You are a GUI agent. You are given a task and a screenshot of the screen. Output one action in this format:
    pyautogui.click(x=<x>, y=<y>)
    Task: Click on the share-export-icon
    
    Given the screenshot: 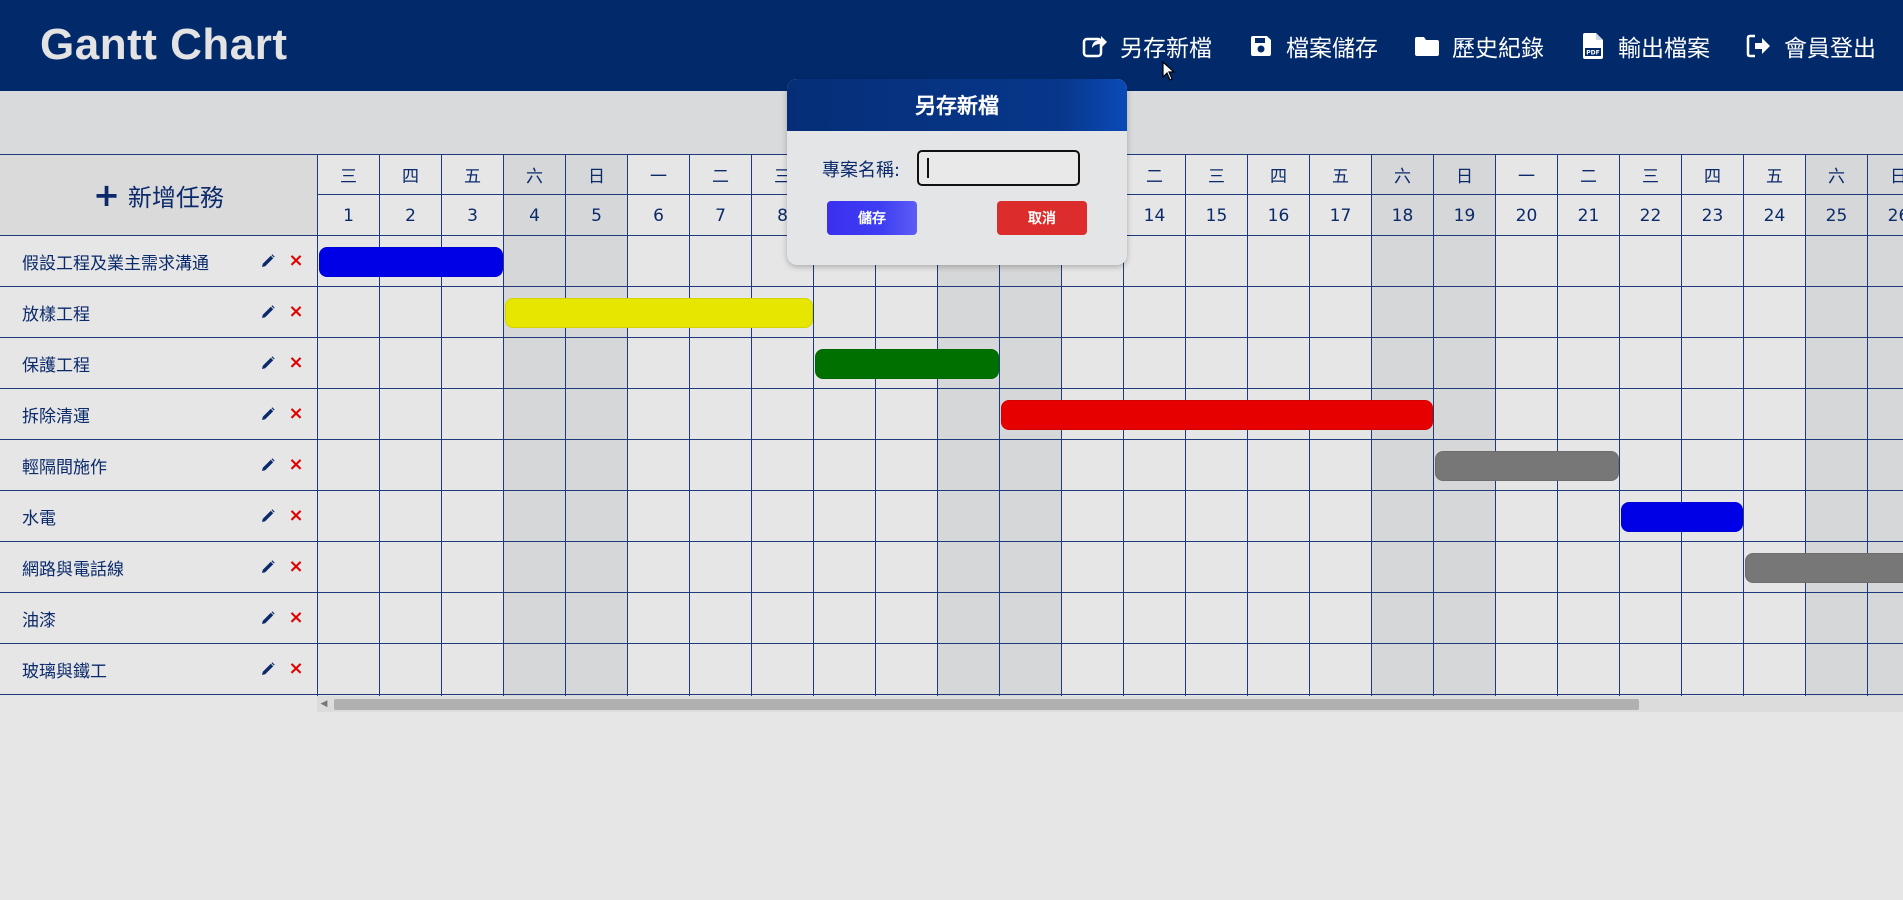 What is the action you would take?
    pyautogui.click(x=1095, y=46)
    